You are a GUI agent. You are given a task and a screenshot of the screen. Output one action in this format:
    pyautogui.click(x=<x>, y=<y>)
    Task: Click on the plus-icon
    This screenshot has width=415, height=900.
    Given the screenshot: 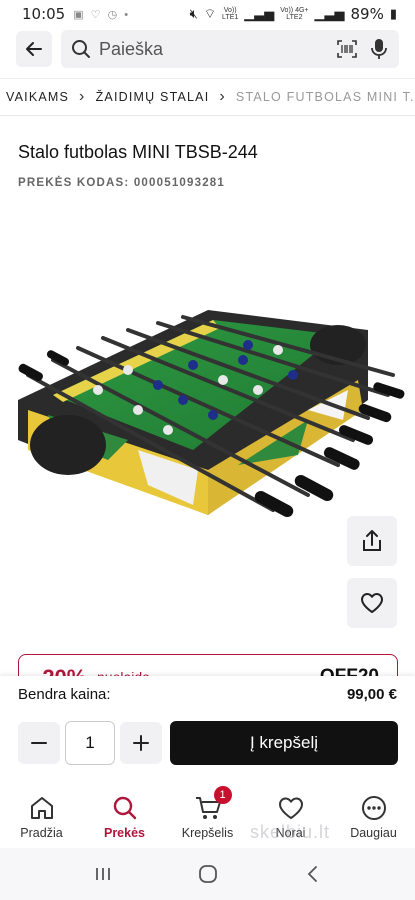 What is the action you would take?
    pyautogui.click(x=141, y=743)
    